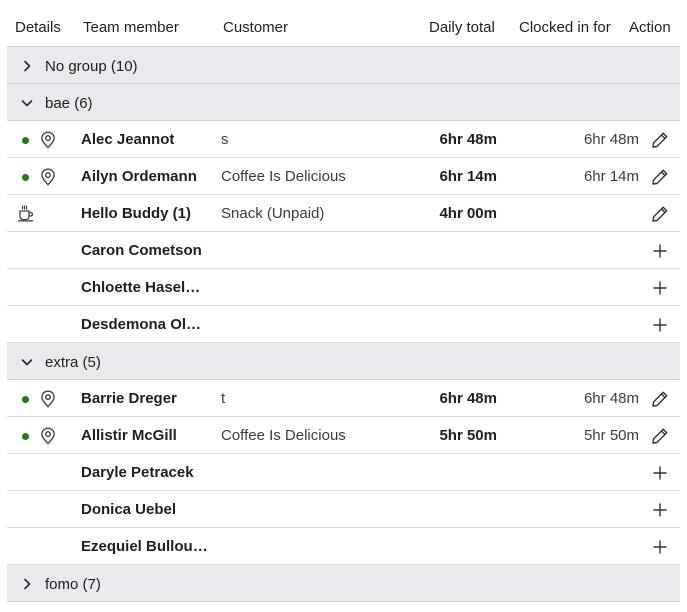 The height and width of the screenshot is (612, 687). I want to click on daily-total: 6hr 14m, so click(468, 176).